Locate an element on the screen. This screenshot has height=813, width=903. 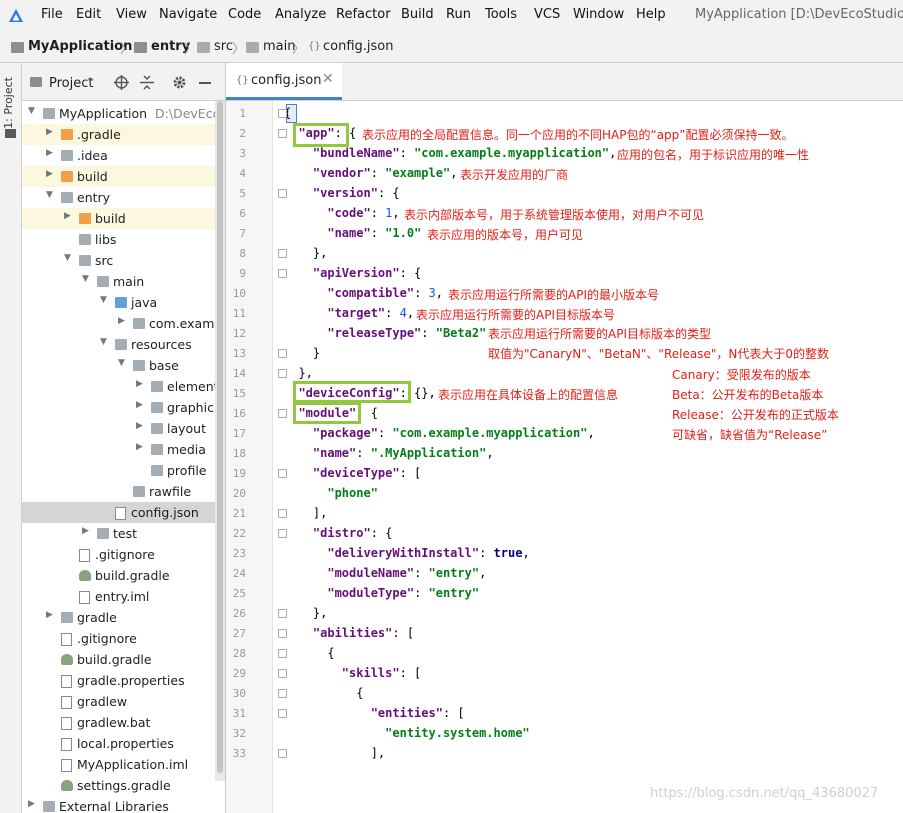
collapse-all-icon is located at coordinates (147, 82).